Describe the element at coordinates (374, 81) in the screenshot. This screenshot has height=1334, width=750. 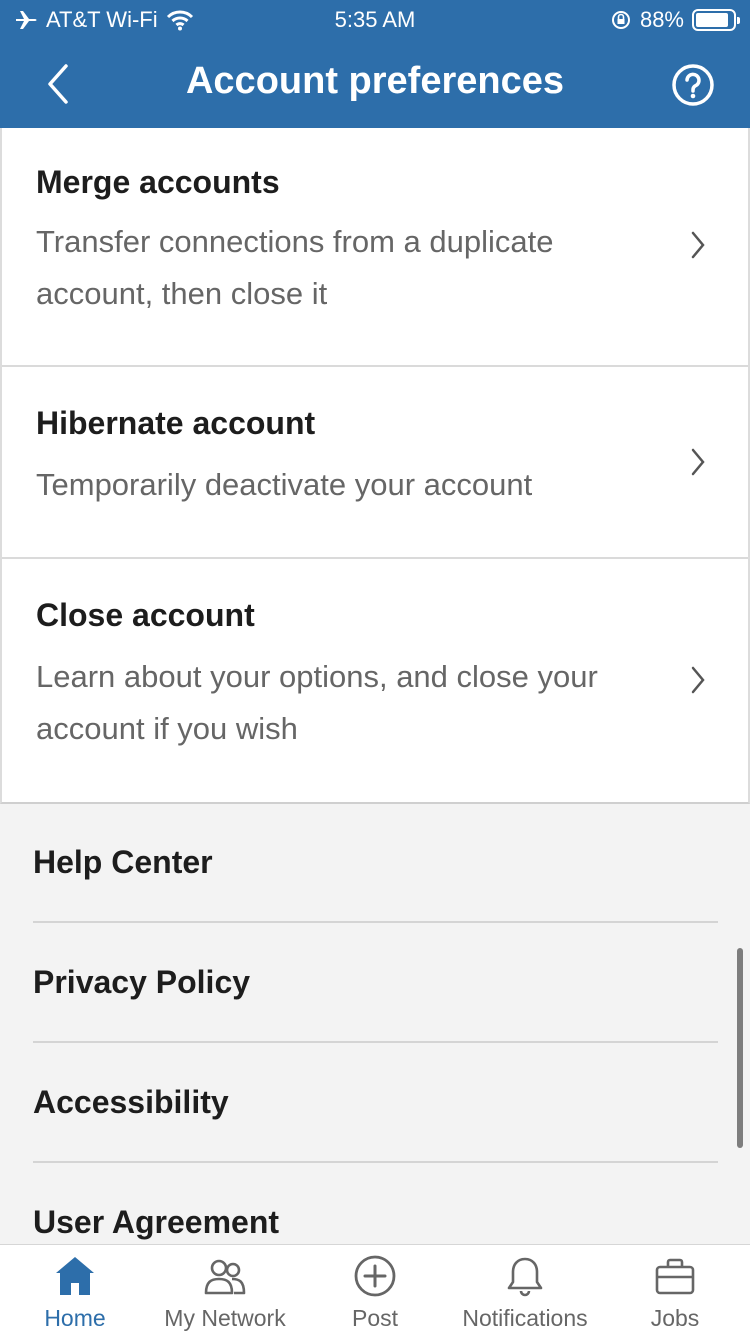
I see `page-title: Account preferences` at that location.